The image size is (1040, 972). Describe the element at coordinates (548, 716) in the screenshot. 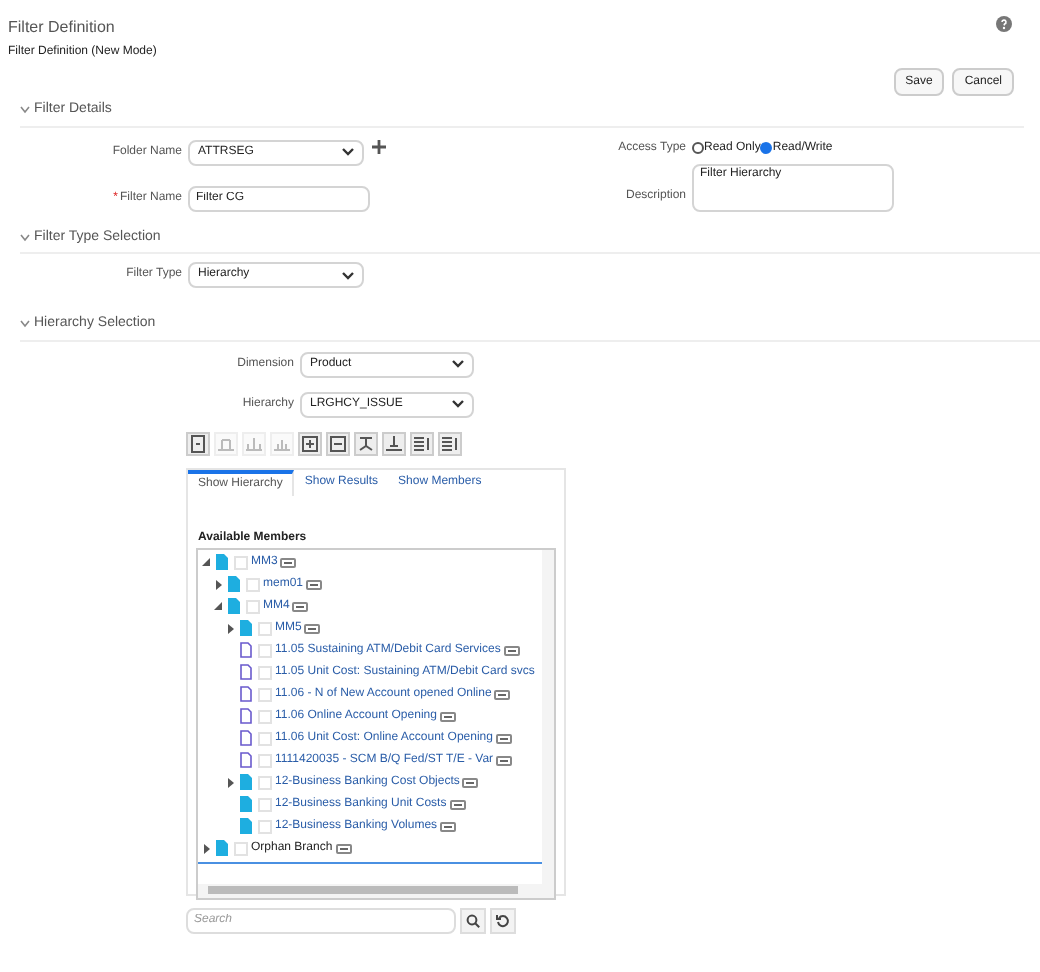

I see `vertical-scrollbar` at that location.